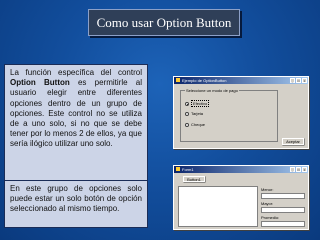 This screenshot has height=240, width=320. Describe the element at coordinates (76, 72) in the screenshot. I see `description-text-part1: La función específica del control` at that location.